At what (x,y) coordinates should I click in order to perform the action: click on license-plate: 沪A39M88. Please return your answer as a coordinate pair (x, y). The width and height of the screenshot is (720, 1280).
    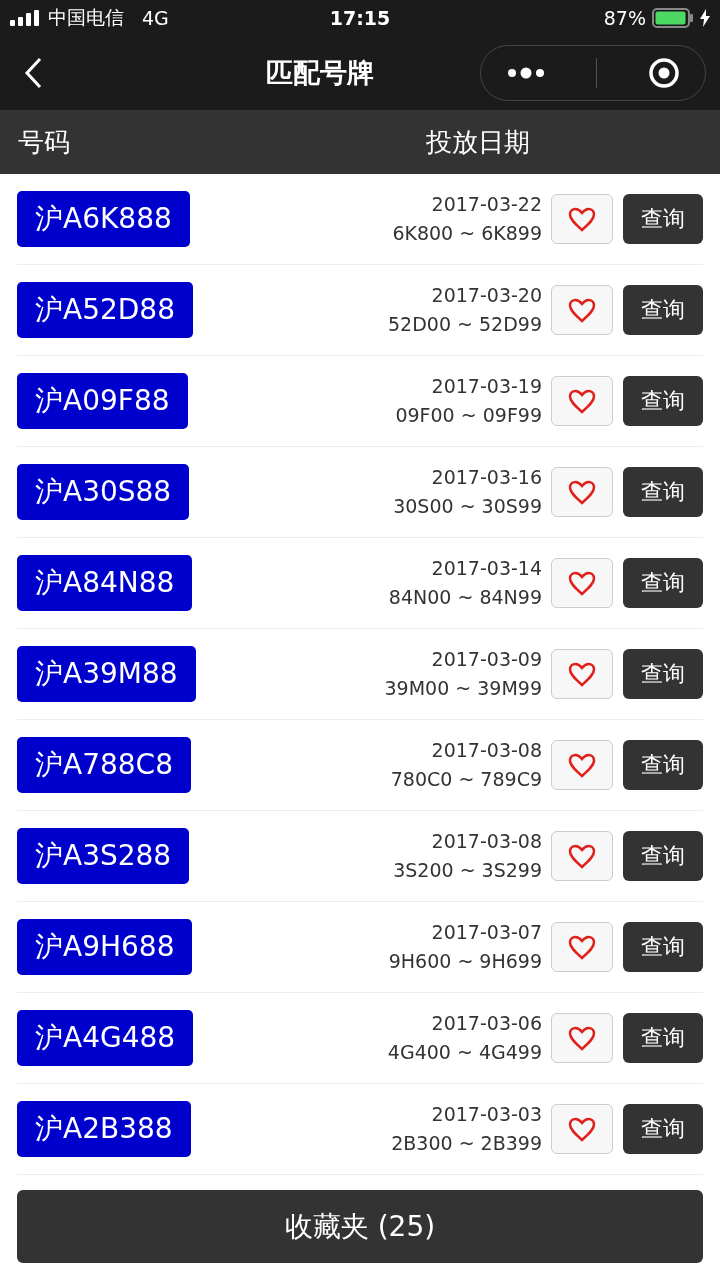
    Looking at the image, I should click on (106, 674).